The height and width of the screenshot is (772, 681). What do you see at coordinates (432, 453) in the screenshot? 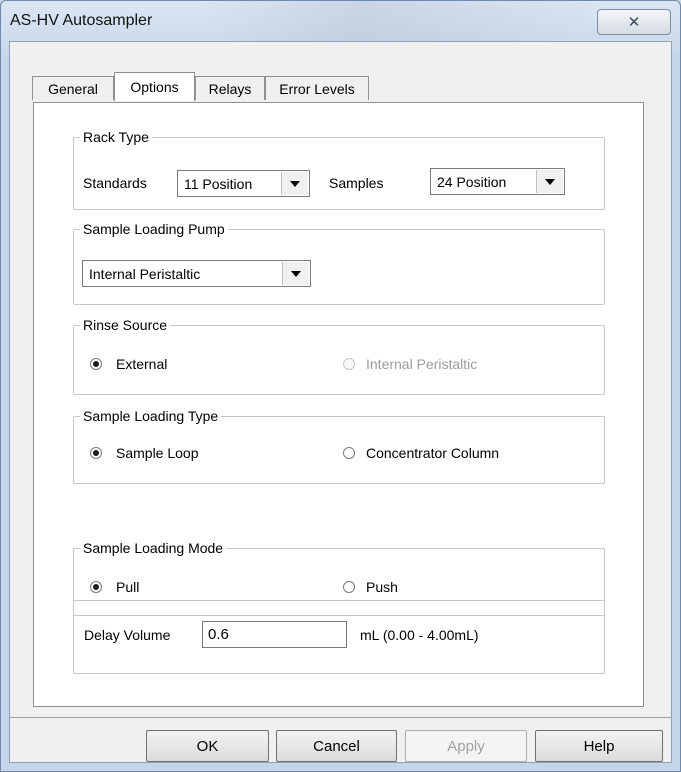
I see `concentrator-column-label: Concentrator Column` at bounding box center [432, 453].